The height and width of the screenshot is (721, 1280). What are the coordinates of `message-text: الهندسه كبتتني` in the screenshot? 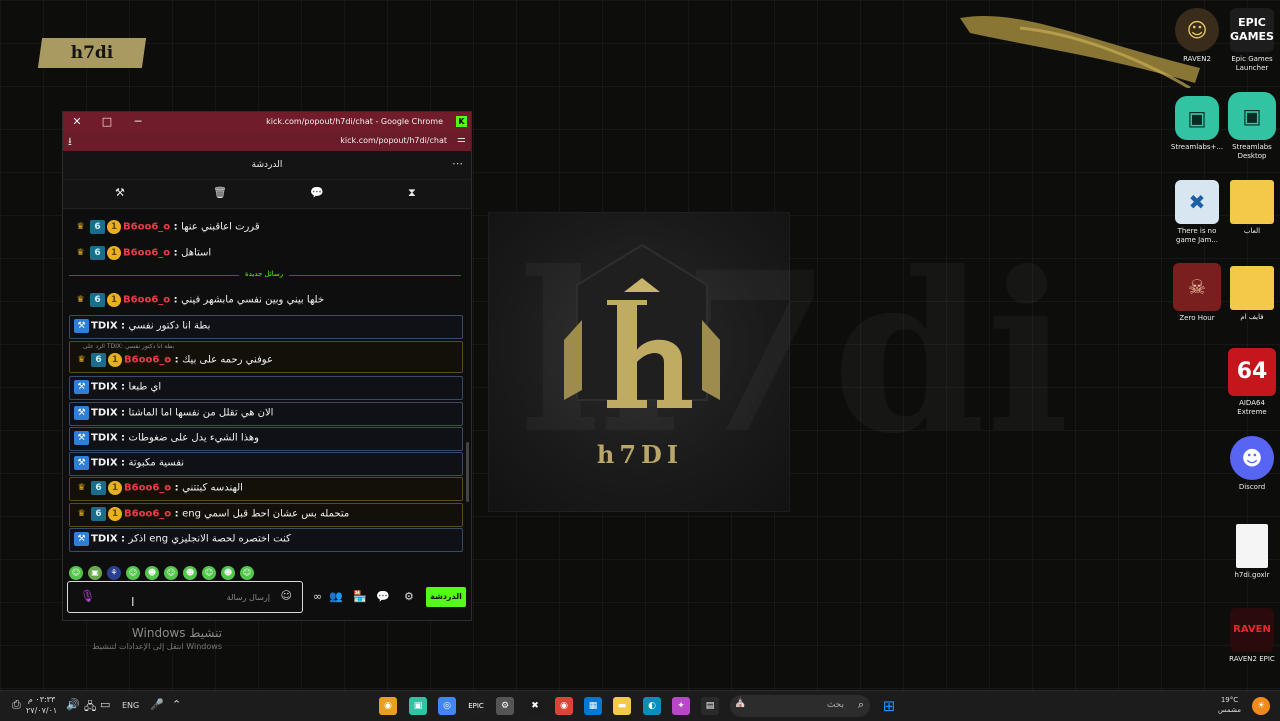 It's located at (212, 488).